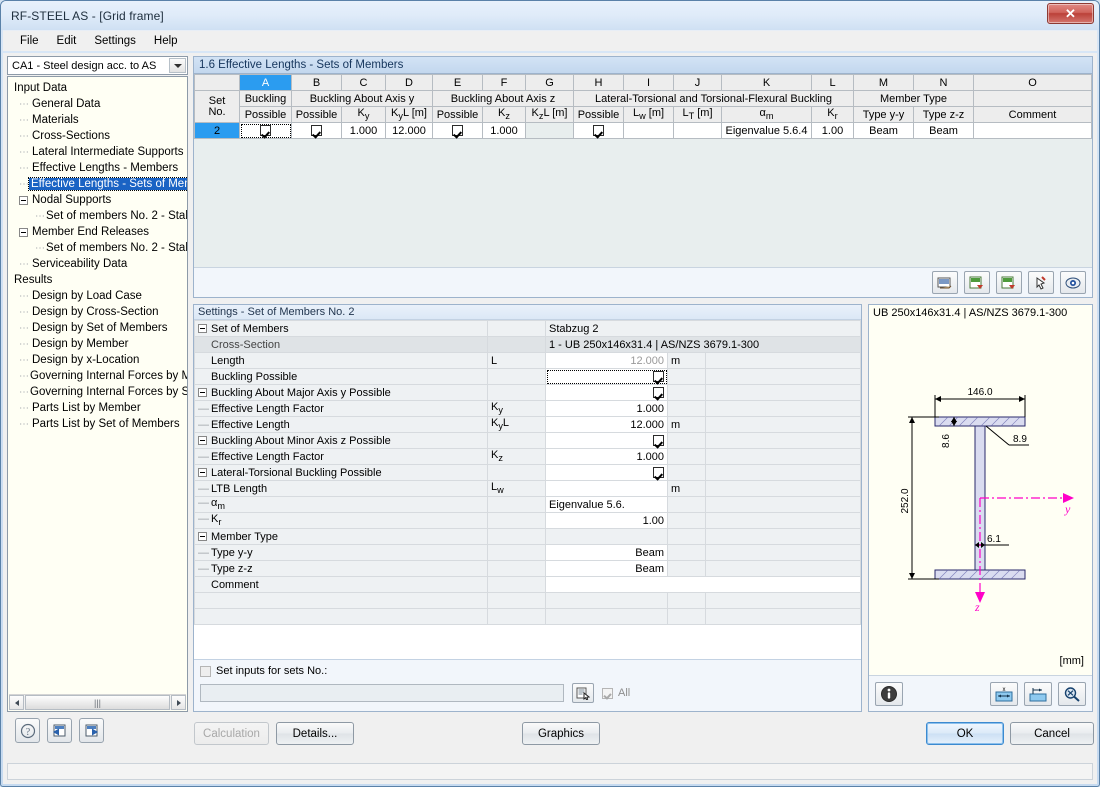  What do you see at coordinates (99, 200) in the screenshot?
I see `tree-item-nodal-supports: Nodal Supports` at bounding box center [99, 200].